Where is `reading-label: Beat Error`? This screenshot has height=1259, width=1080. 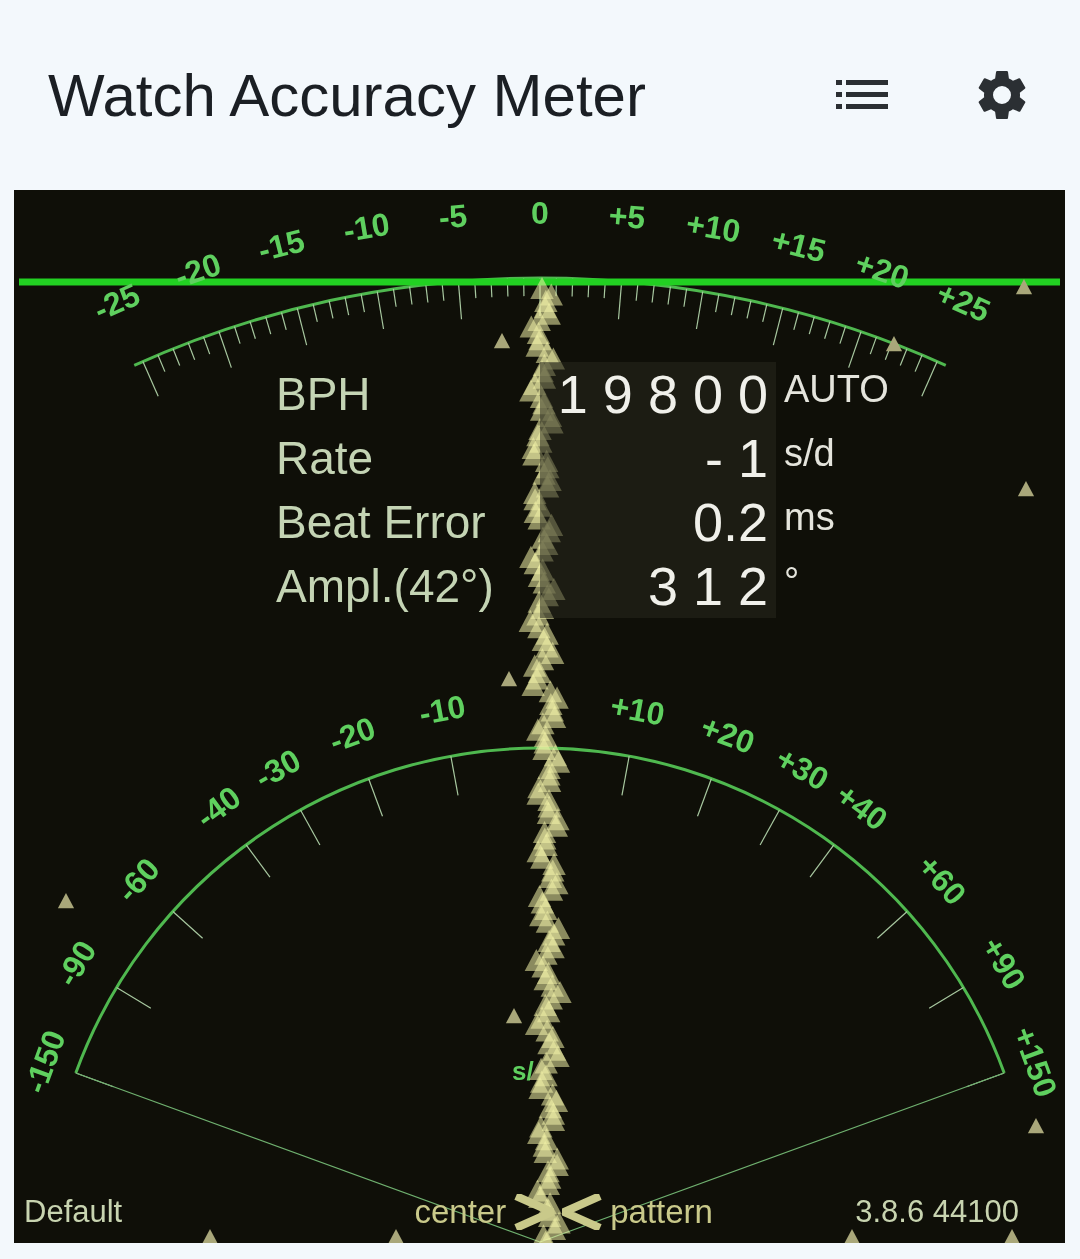
reading-label: Beat Error is located at coordinates (381, 522).